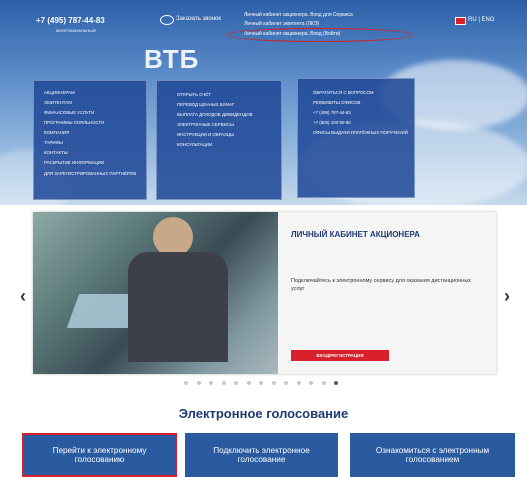 This screenshot has height=477, width=527. I want to click on notice-line-2: Личный кабинет эмитента (ЛКЭ), so click(281, 24).